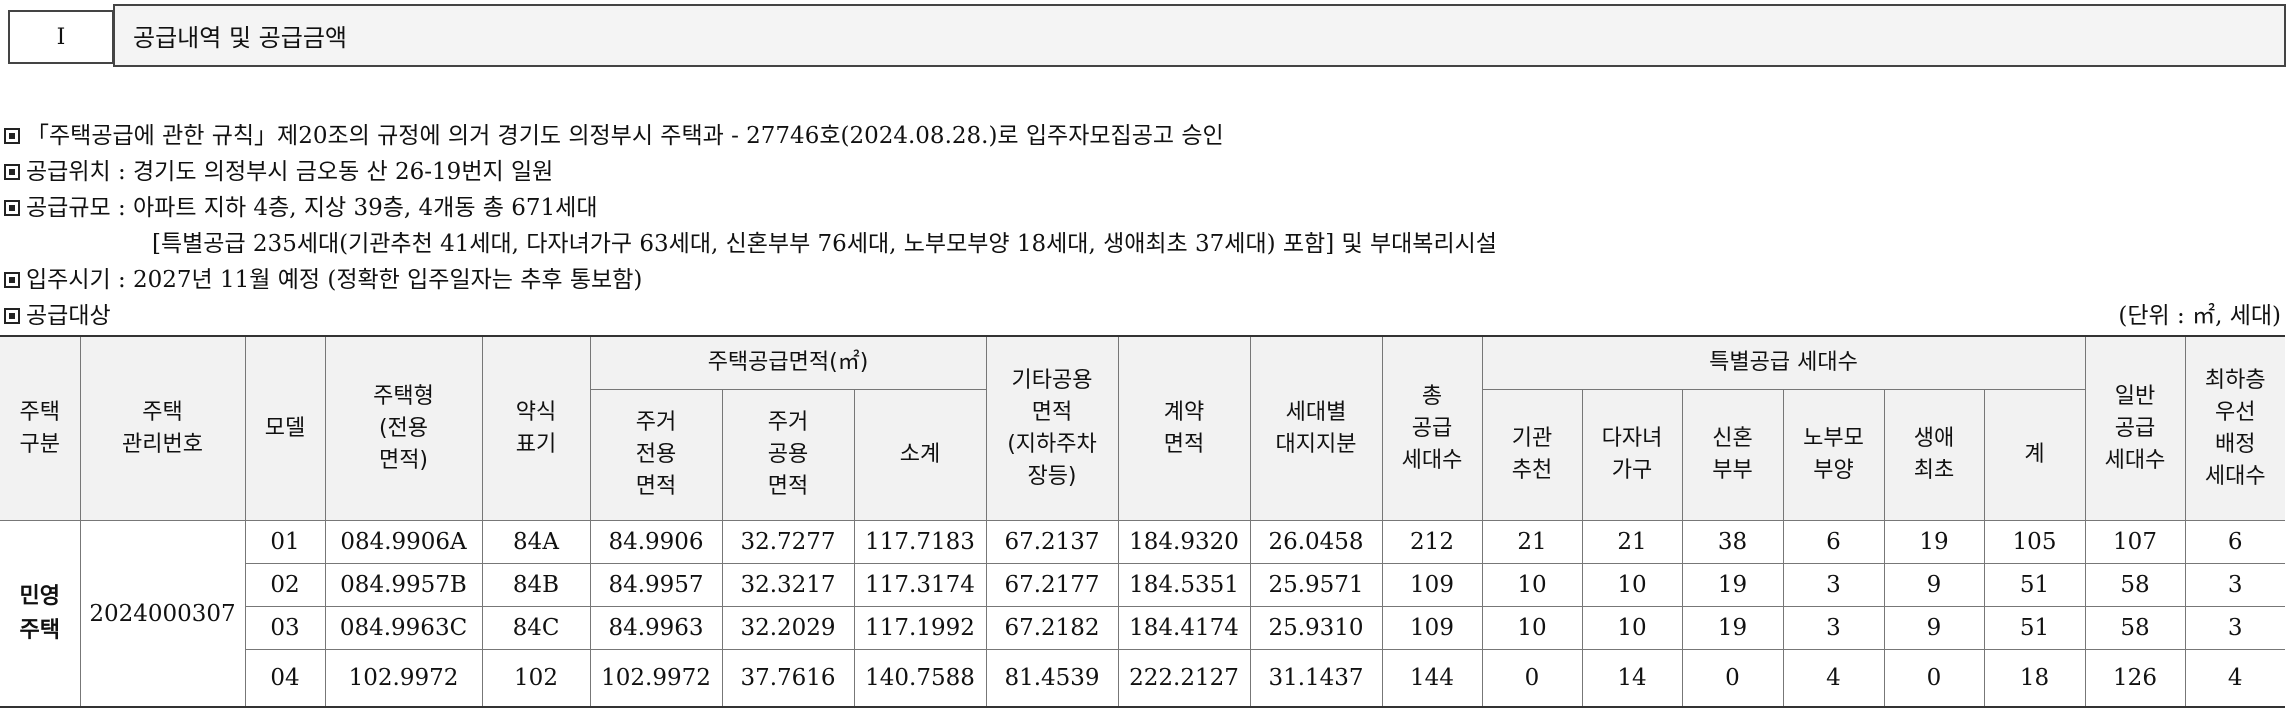  What do you see at coordinates (1432, 542) in the screenshot?
I see `cell-total-units: 212` at bounding box center [1432, 542].